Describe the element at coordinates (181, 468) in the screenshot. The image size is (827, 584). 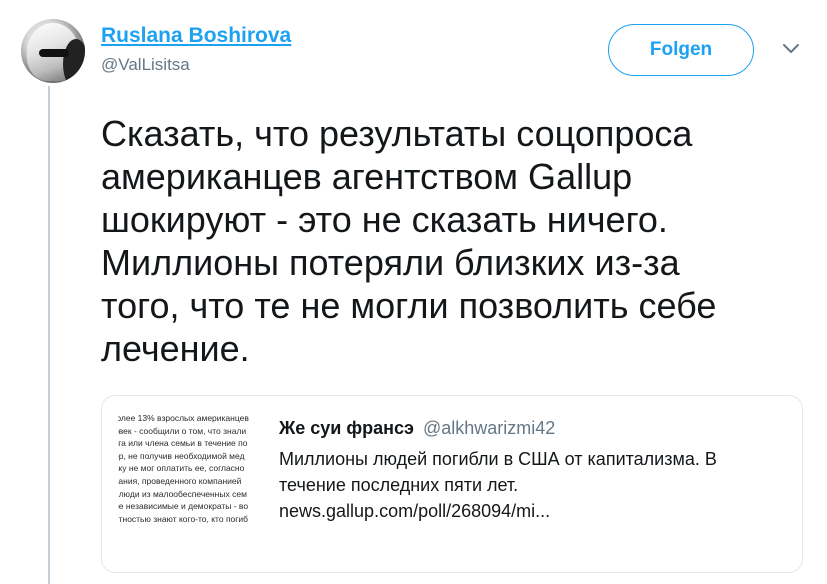
I see `thumbnail-line: ьку не мог оплатить ее, согласно` at that location.